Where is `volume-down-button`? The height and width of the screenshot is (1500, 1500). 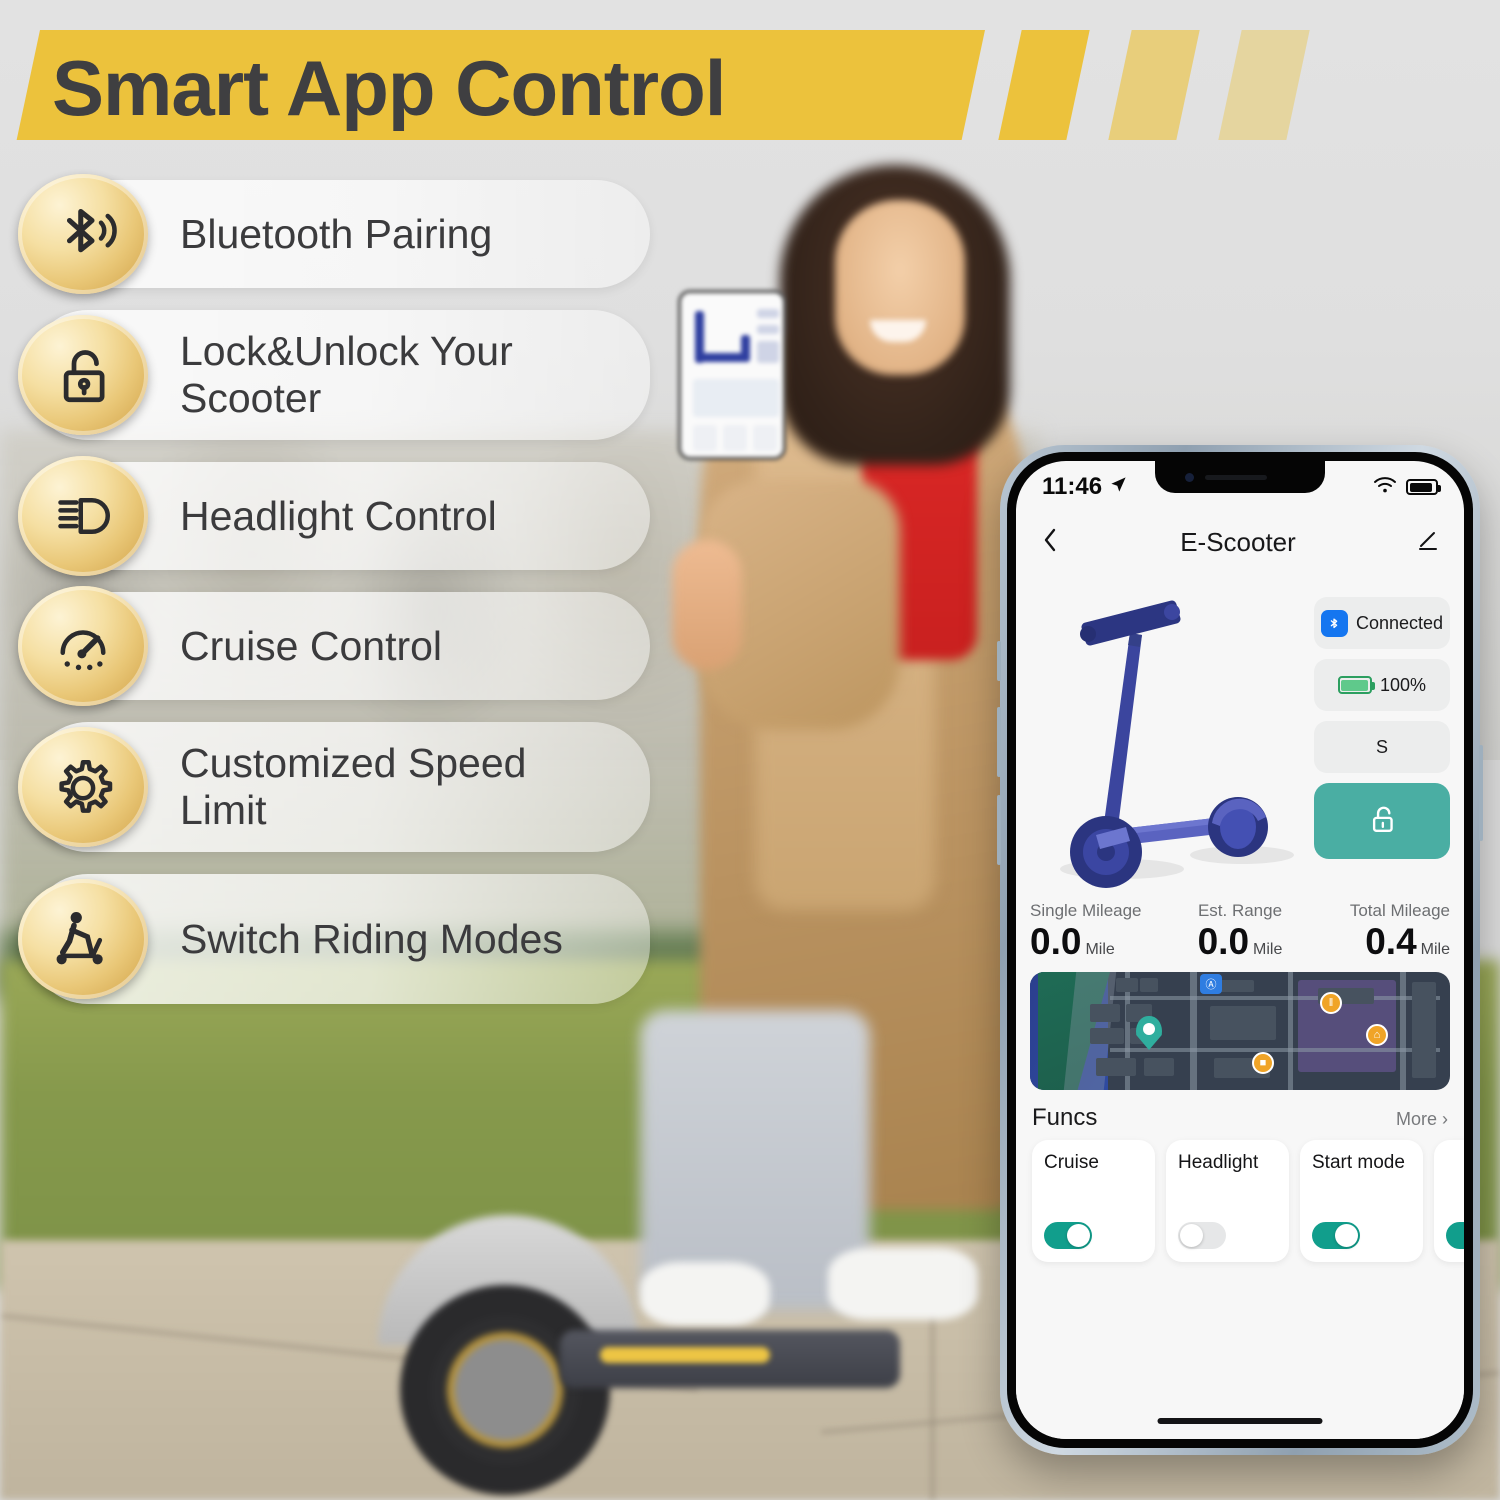 volume-down-button is located at coordinates (999, 830).